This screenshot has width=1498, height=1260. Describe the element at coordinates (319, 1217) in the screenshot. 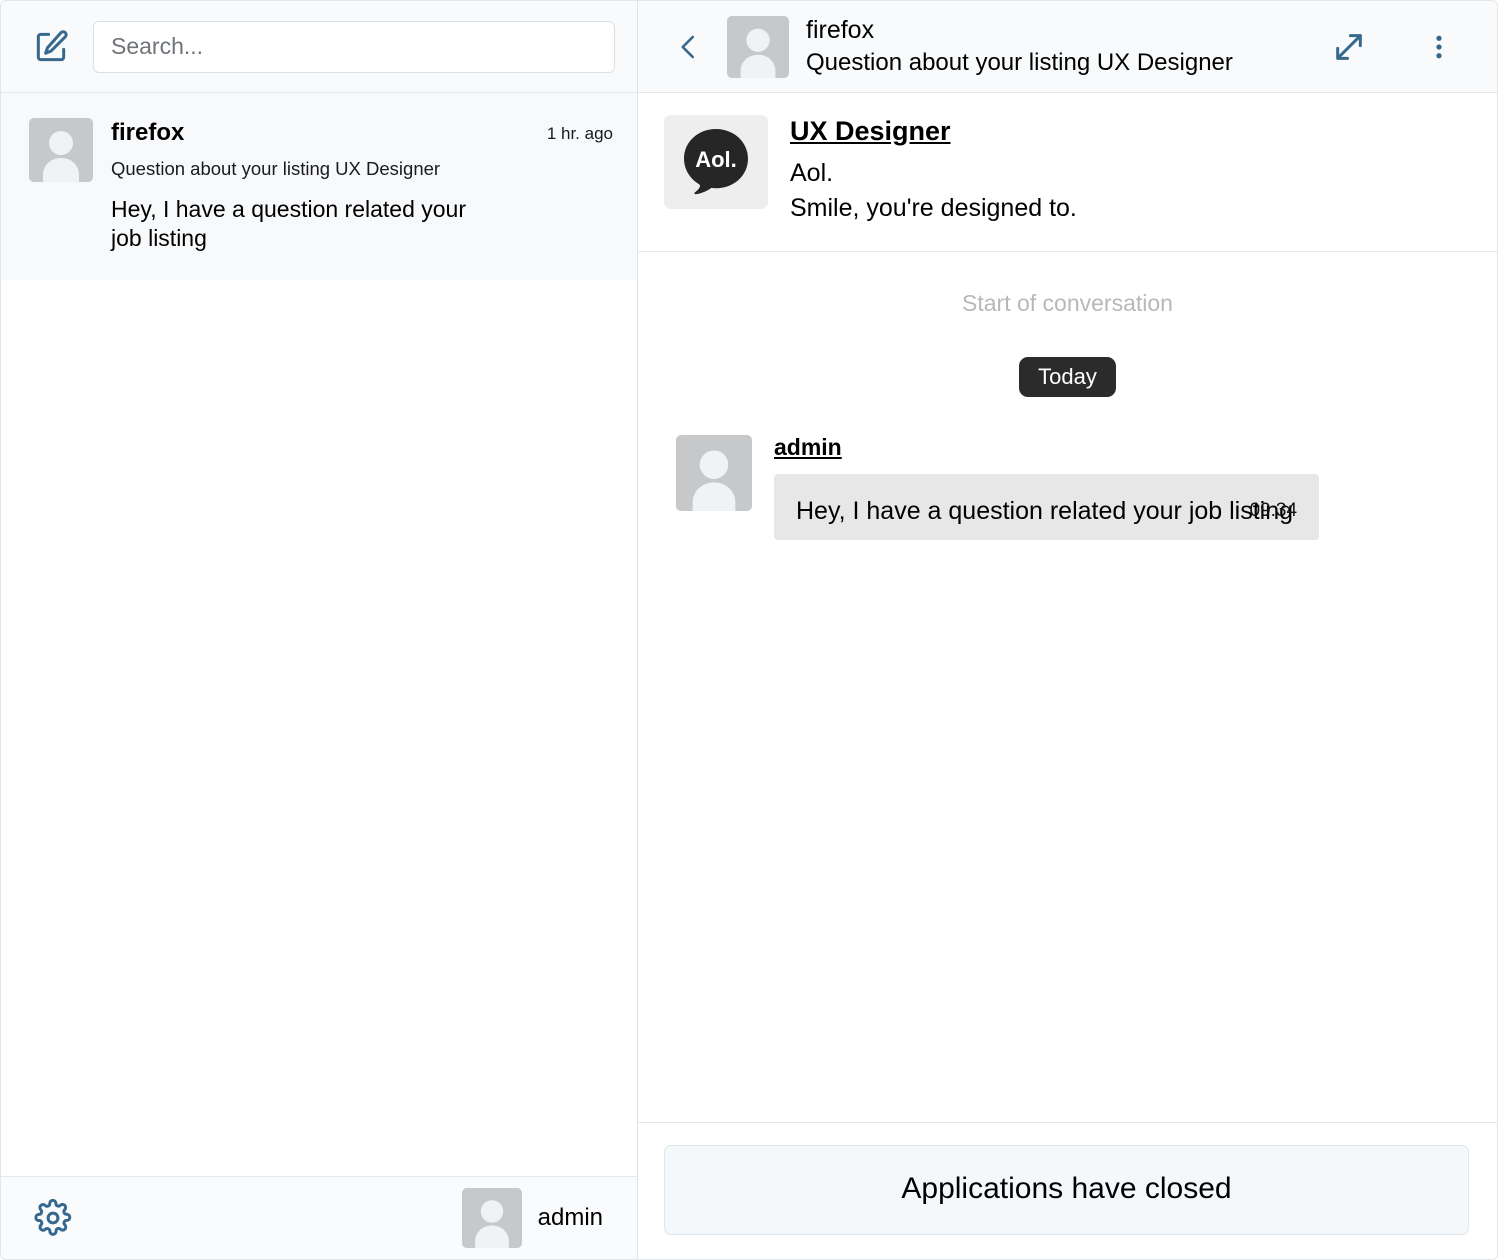

I see `sidebar-footer: admin` at that location.